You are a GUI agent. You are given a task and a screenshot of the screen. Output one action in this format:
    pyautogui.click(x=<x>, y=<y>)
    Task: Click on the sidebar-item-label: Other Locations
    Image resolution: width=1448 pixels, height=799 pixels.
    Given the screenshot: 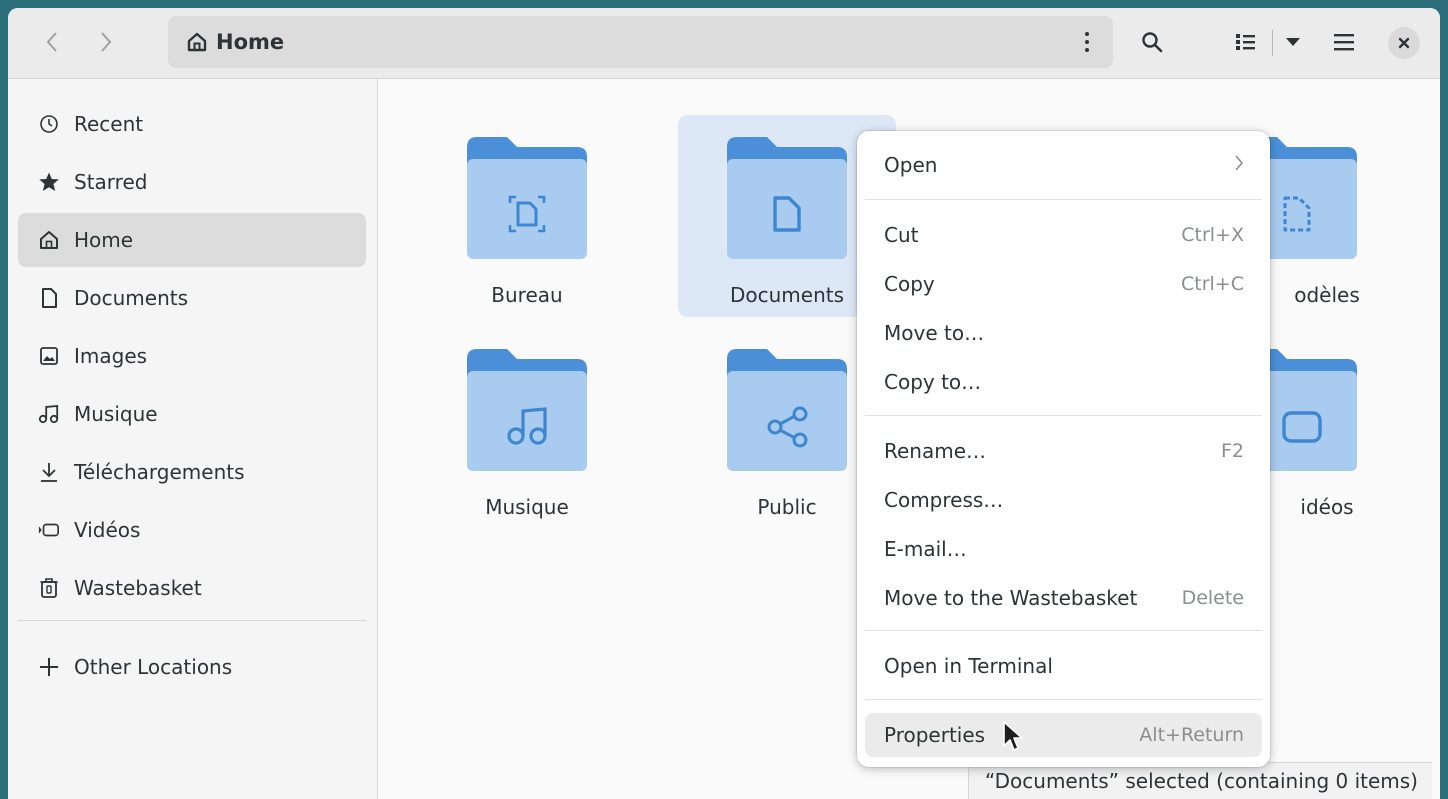 What is the action you would take?
    pyautogui.click(x=153, y=667)
    